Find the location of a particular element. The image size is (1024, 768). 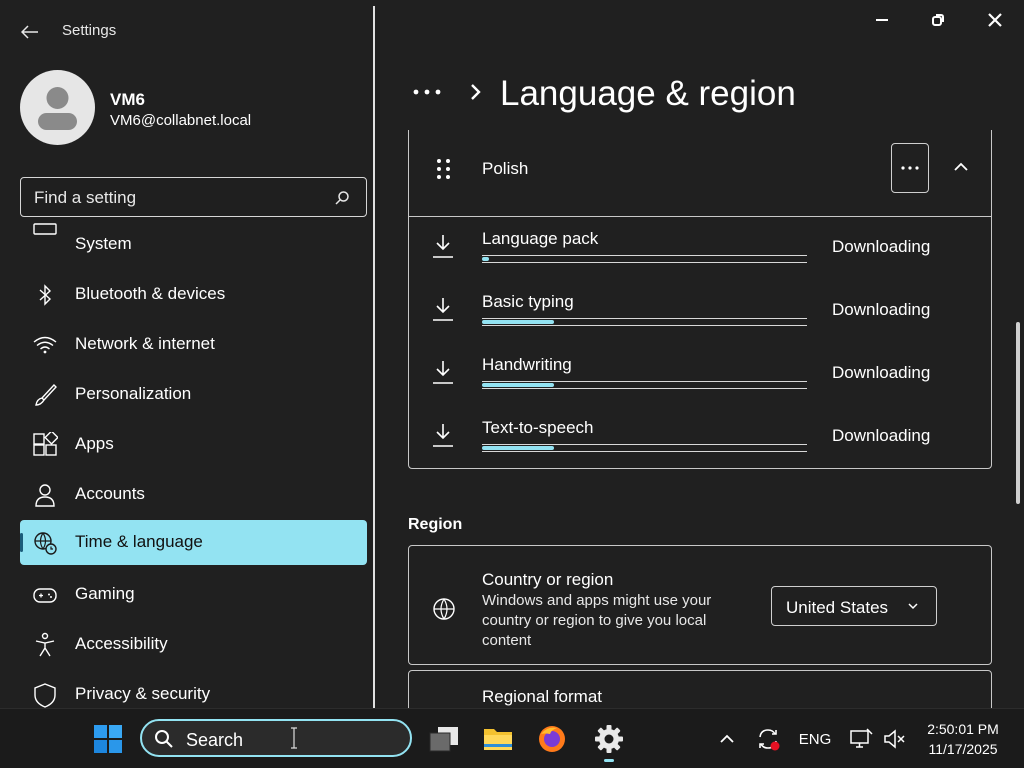

globe-clock-icon is located at coordinates (45, 543).